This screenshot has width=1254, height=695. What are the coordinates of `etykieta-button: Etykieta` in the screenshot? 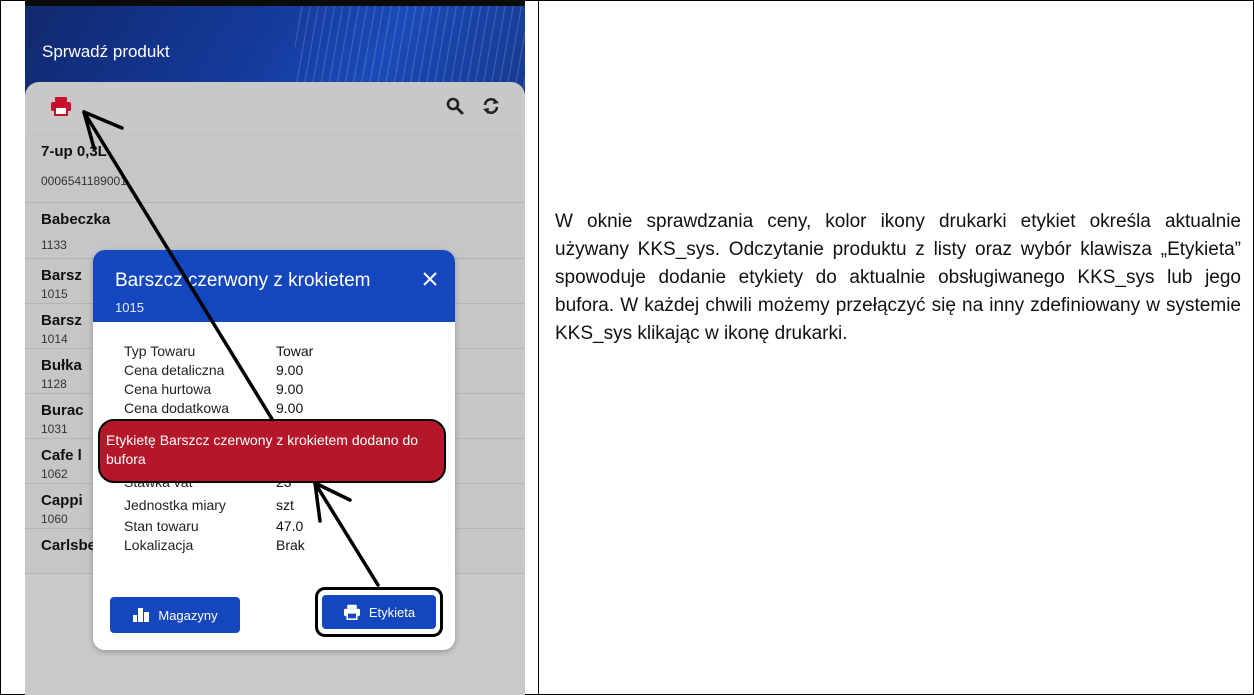 It's located at (379, 612).